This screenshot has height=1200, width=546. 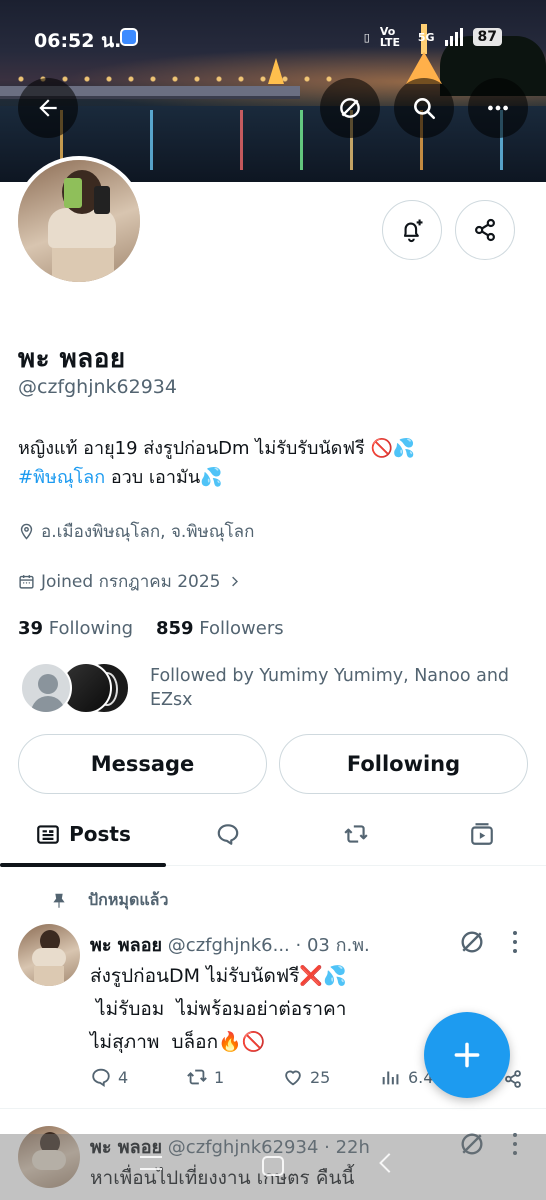 I want to click on tab-media, so click(x=482, y=834).